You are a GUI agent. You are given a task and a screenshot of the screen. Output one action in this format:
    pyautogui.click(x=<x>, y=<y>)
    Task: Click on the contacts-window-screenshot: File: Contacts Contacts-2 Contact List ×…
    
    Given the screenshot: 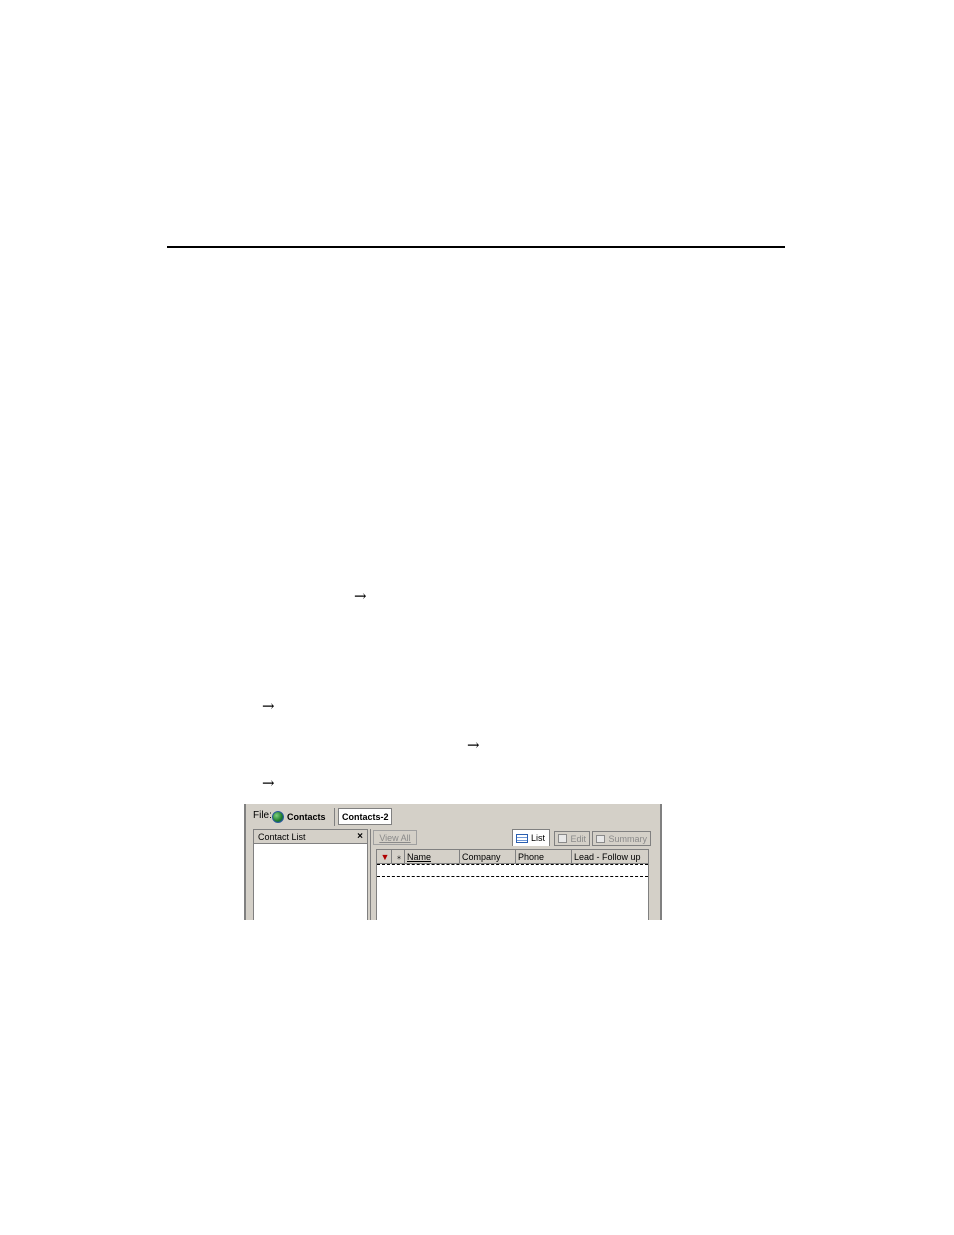 What is the action you would take?
    pyautogui.click(x=453, y=862)
    